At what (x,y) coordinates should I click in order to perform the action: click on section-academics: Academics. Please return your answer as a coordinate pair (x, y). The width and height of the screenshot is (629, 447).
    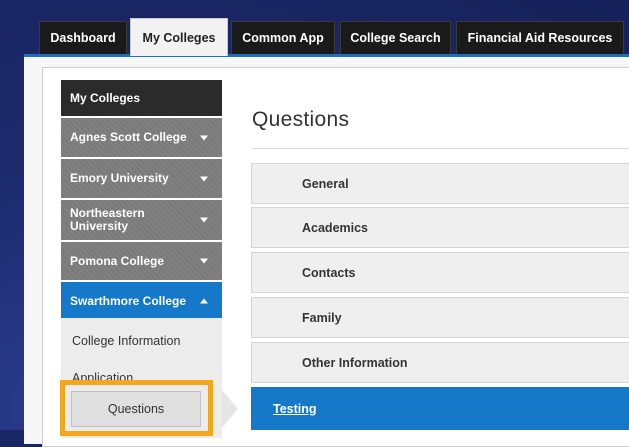
    Looking at the image, I should click on (440, 227).